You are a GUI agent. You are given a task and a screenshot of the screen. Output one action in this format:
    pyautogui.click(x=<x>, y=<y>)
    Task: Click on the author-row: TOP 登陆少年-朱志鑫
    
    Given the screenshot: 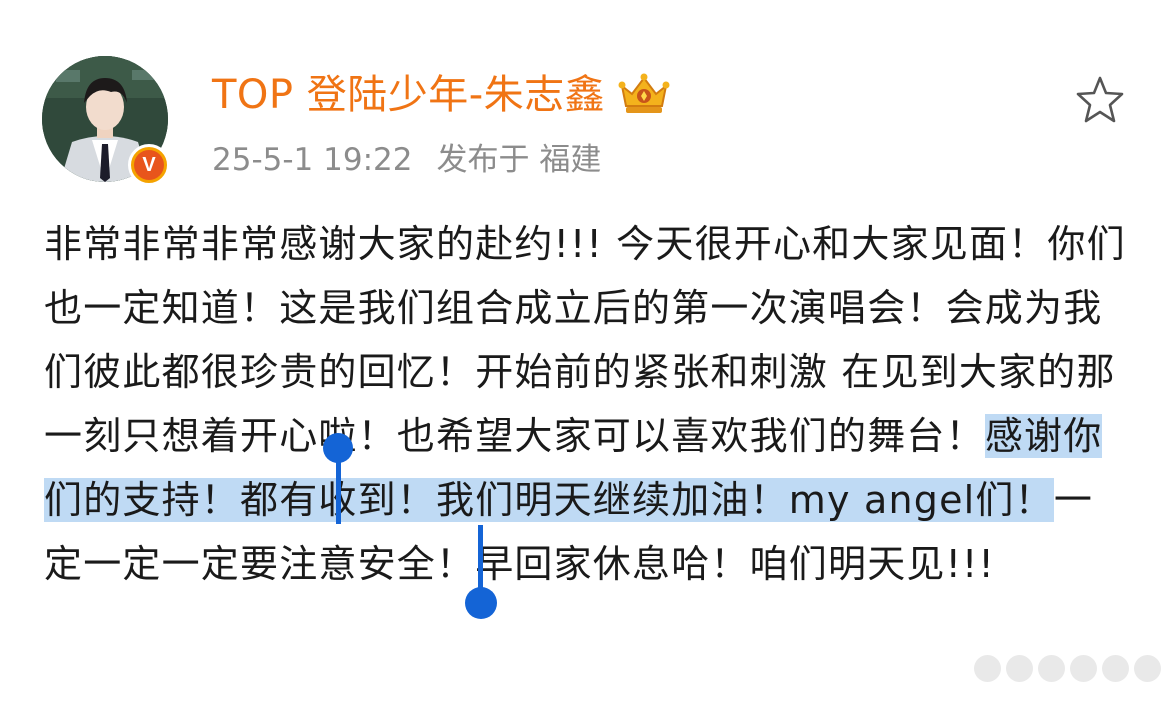 What is the action you would take?
    pyautogui.click(x=441, y=95)
    